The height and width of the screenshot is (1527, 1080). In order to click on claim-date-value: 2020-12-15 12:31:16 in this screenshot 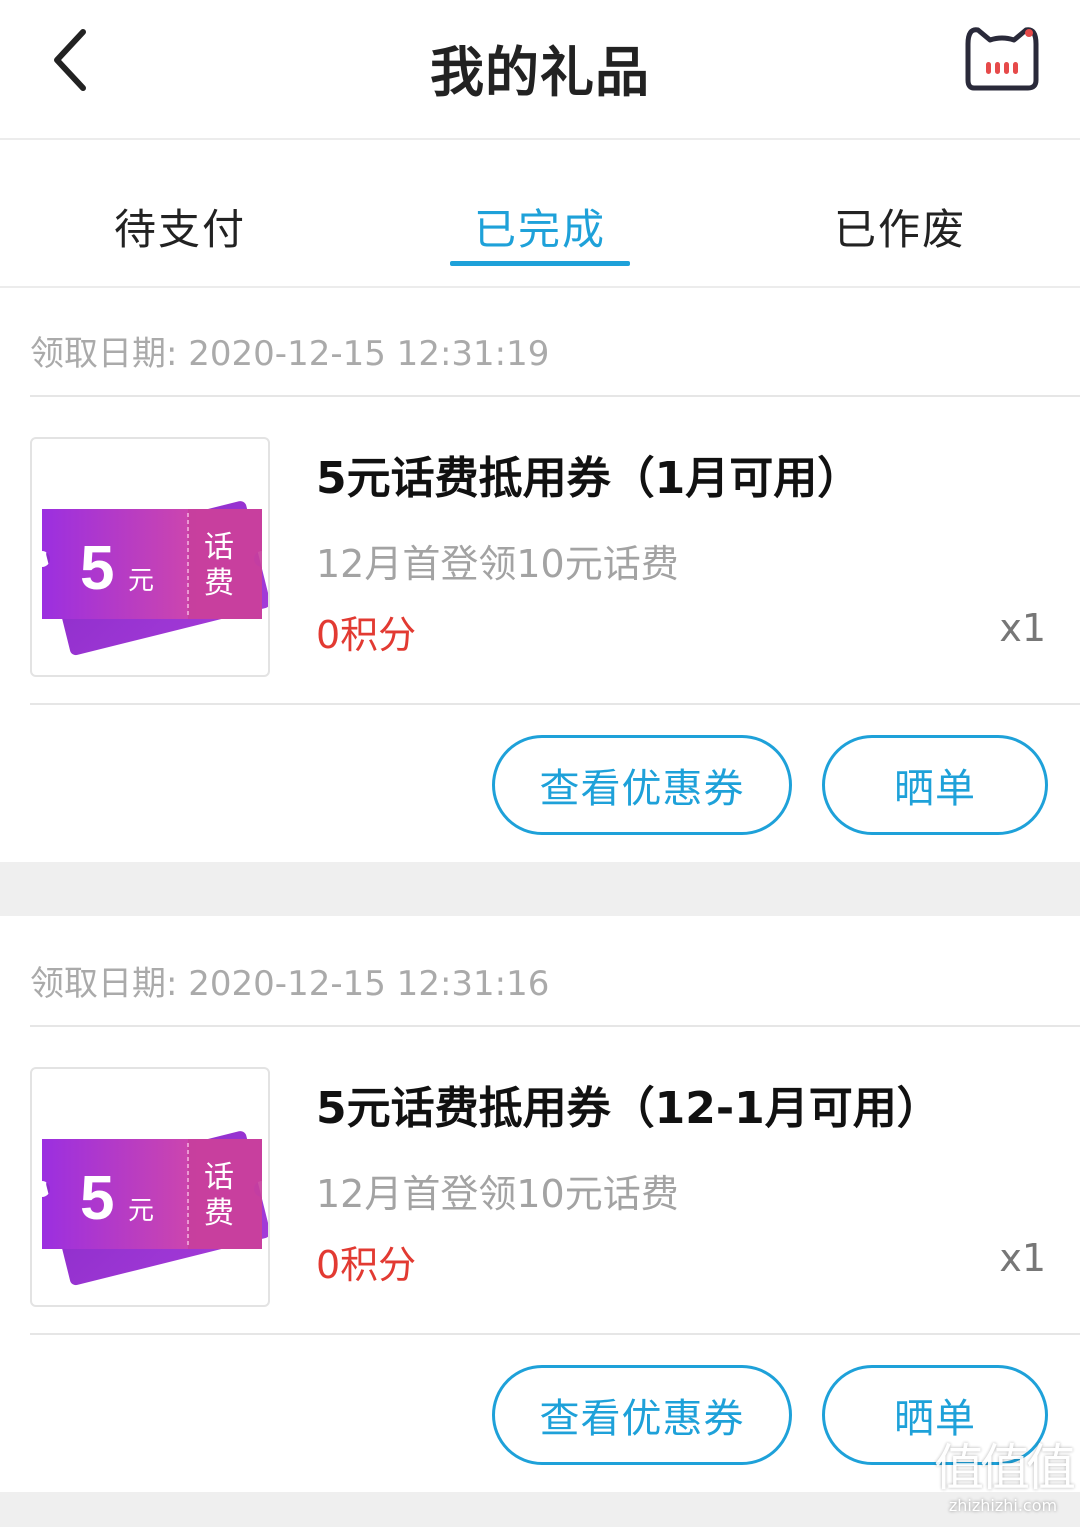, I will do `click(369, 984)`.